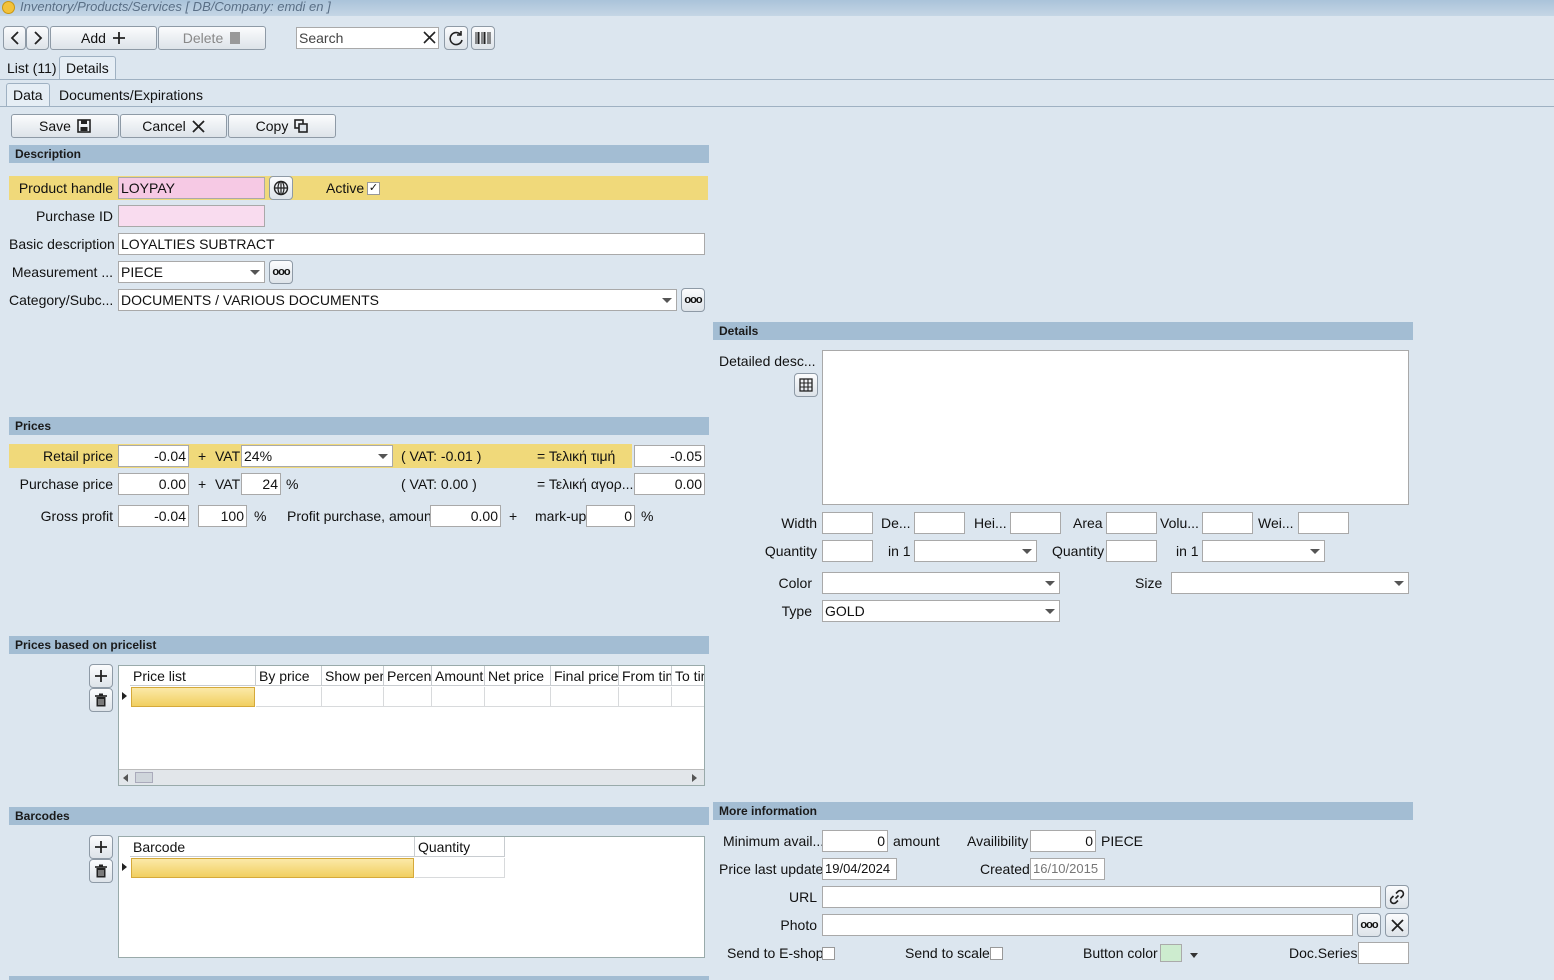 The height and width of the screenshot is (980, 1554). What do you see at coordinates (153, 516) in the screenshot?
I see `gross-profit-field: -0.04` at bounding box center [153, 516].